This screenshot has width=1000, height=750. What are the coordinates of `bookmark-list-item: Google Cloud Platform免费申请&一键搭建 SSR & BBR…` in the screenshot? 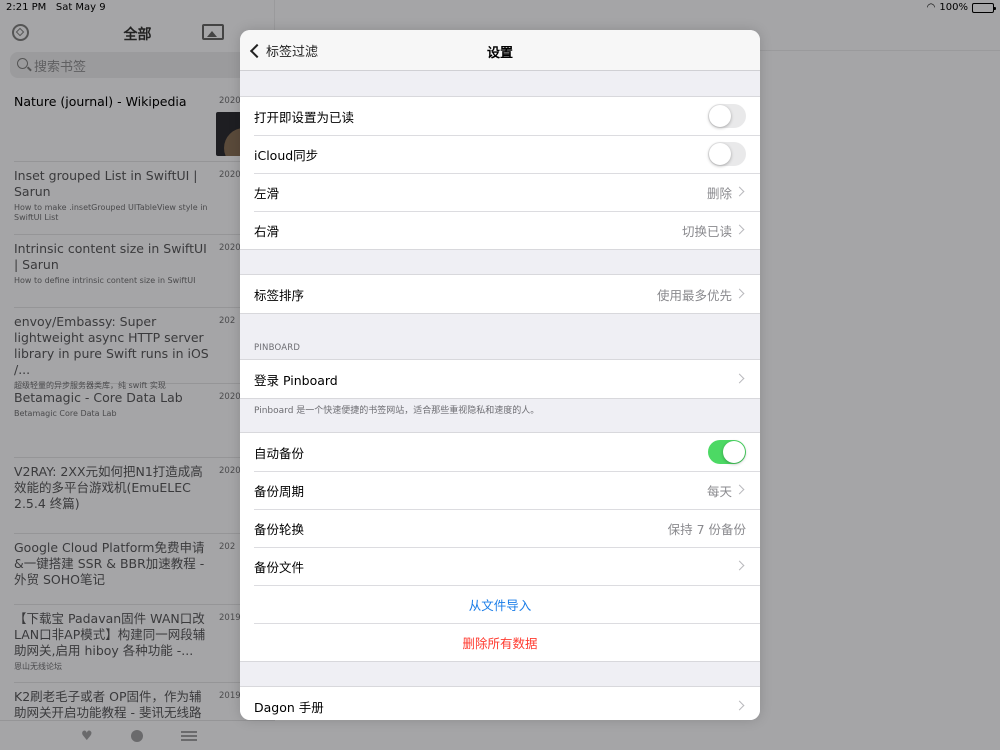 It's located at (144, 569).